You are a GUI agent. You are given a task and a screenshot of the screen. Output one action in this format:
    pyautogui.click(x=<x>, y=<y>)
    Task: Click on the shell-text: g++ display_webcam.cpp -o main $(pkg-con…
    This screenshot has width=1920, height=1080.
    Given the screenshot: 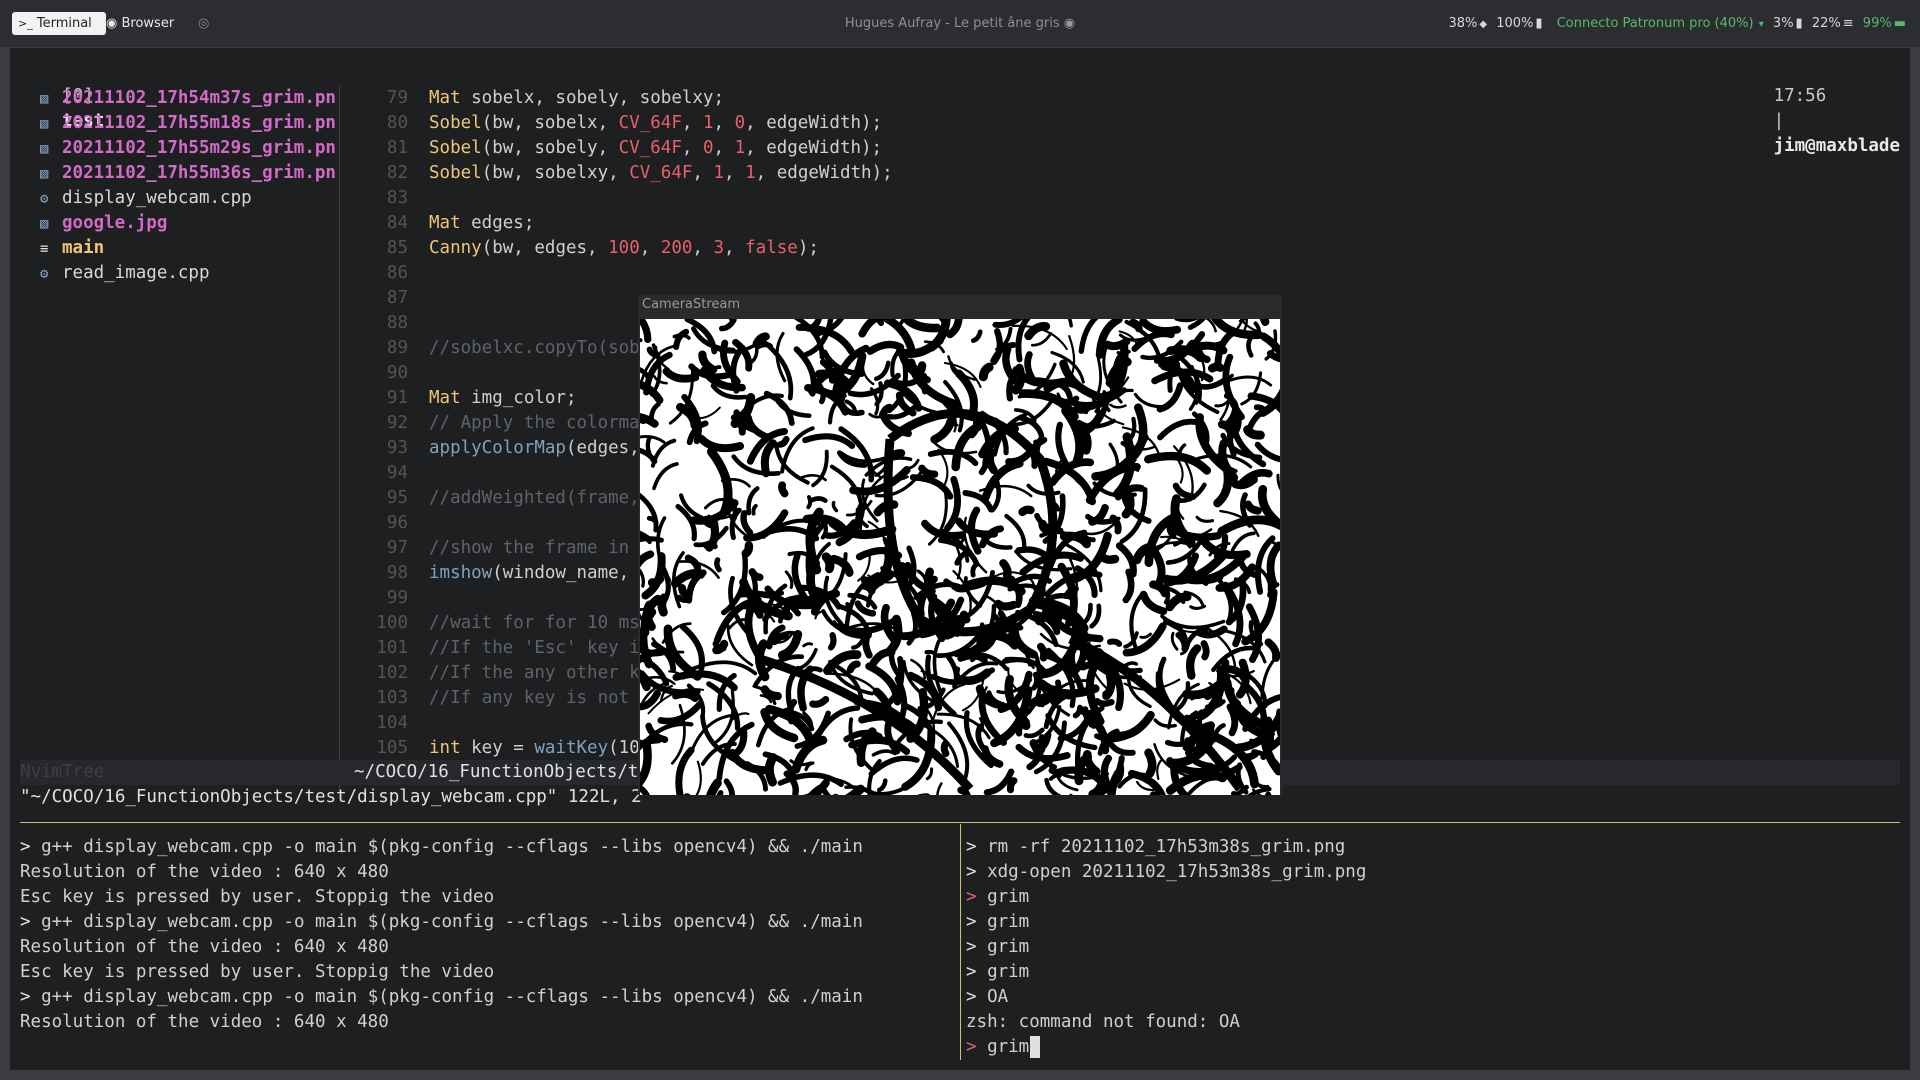 What is the action you would take?
    pyautogui.click(x=452, y=847)
    